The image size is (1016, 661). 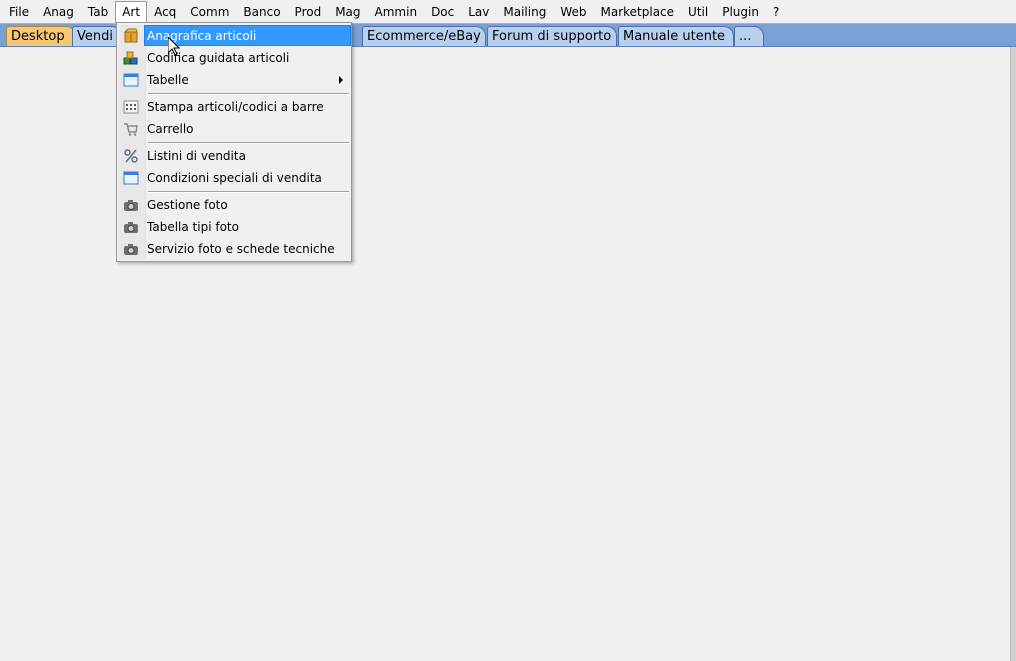 I want to click on submenu-arrow-icon, so click(x=341, y=80).